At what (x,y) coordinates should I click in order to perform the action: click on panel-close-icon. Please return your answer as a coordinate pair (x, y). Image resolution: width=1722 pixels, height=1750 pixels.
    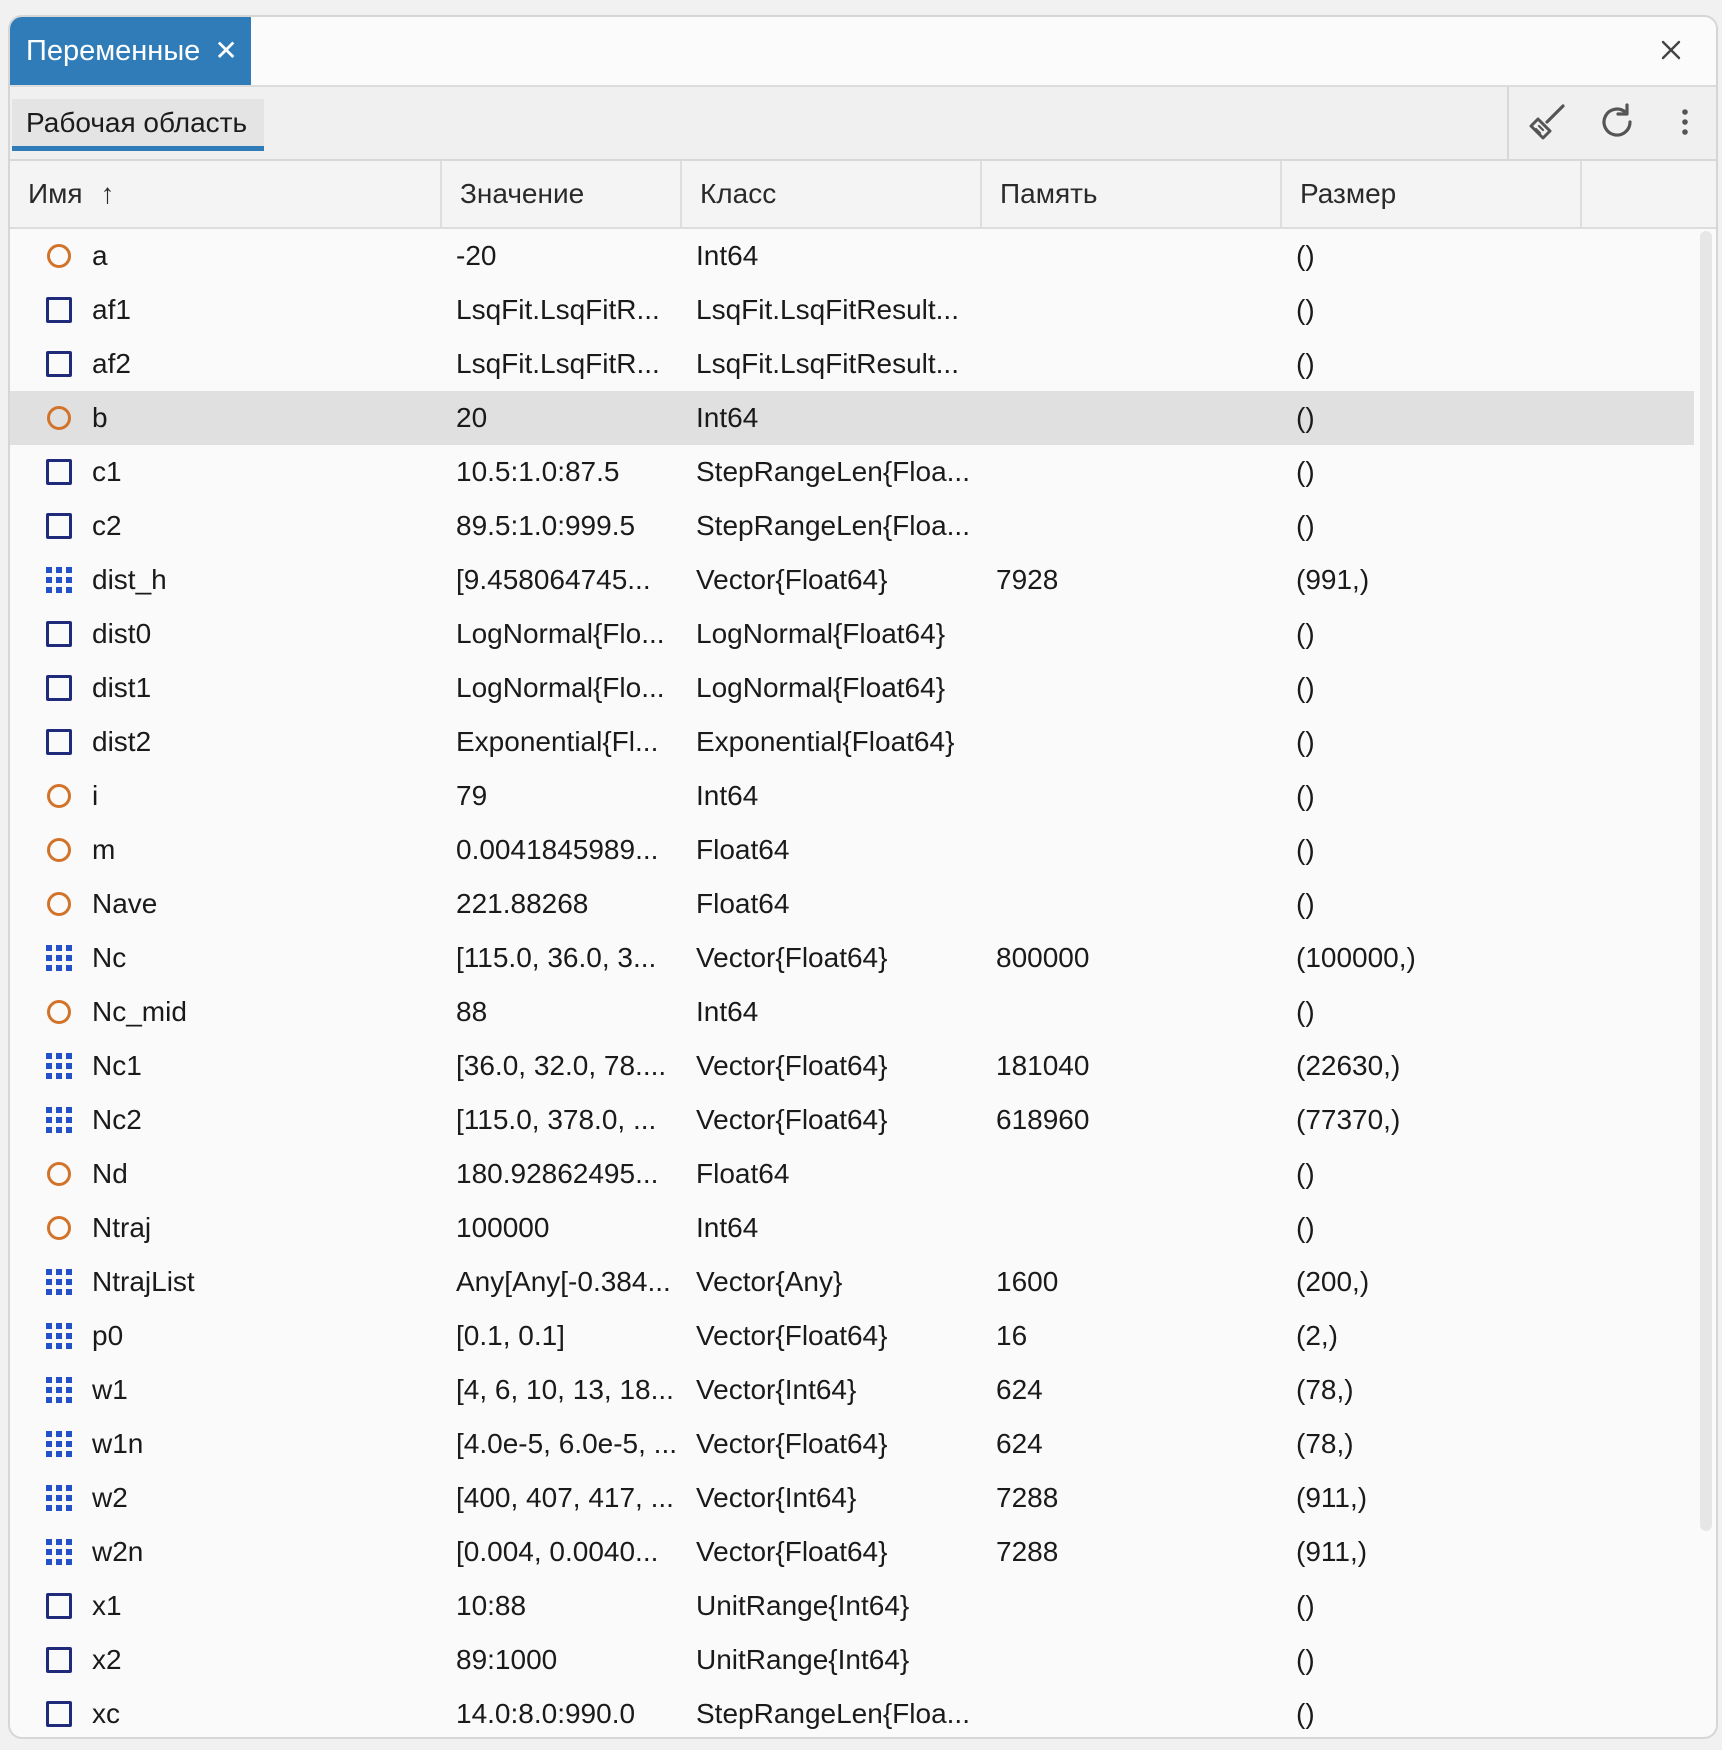
    Looking at the image, I should click on (1671, 50).